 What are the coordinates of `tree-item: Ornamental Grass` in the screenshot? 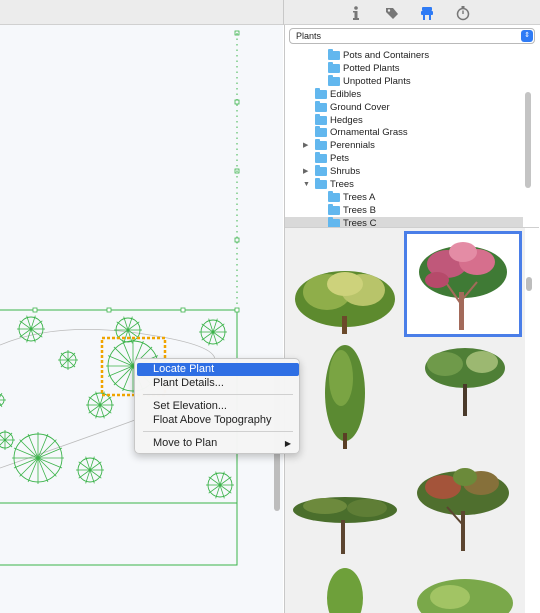 It's located at (404, 132).